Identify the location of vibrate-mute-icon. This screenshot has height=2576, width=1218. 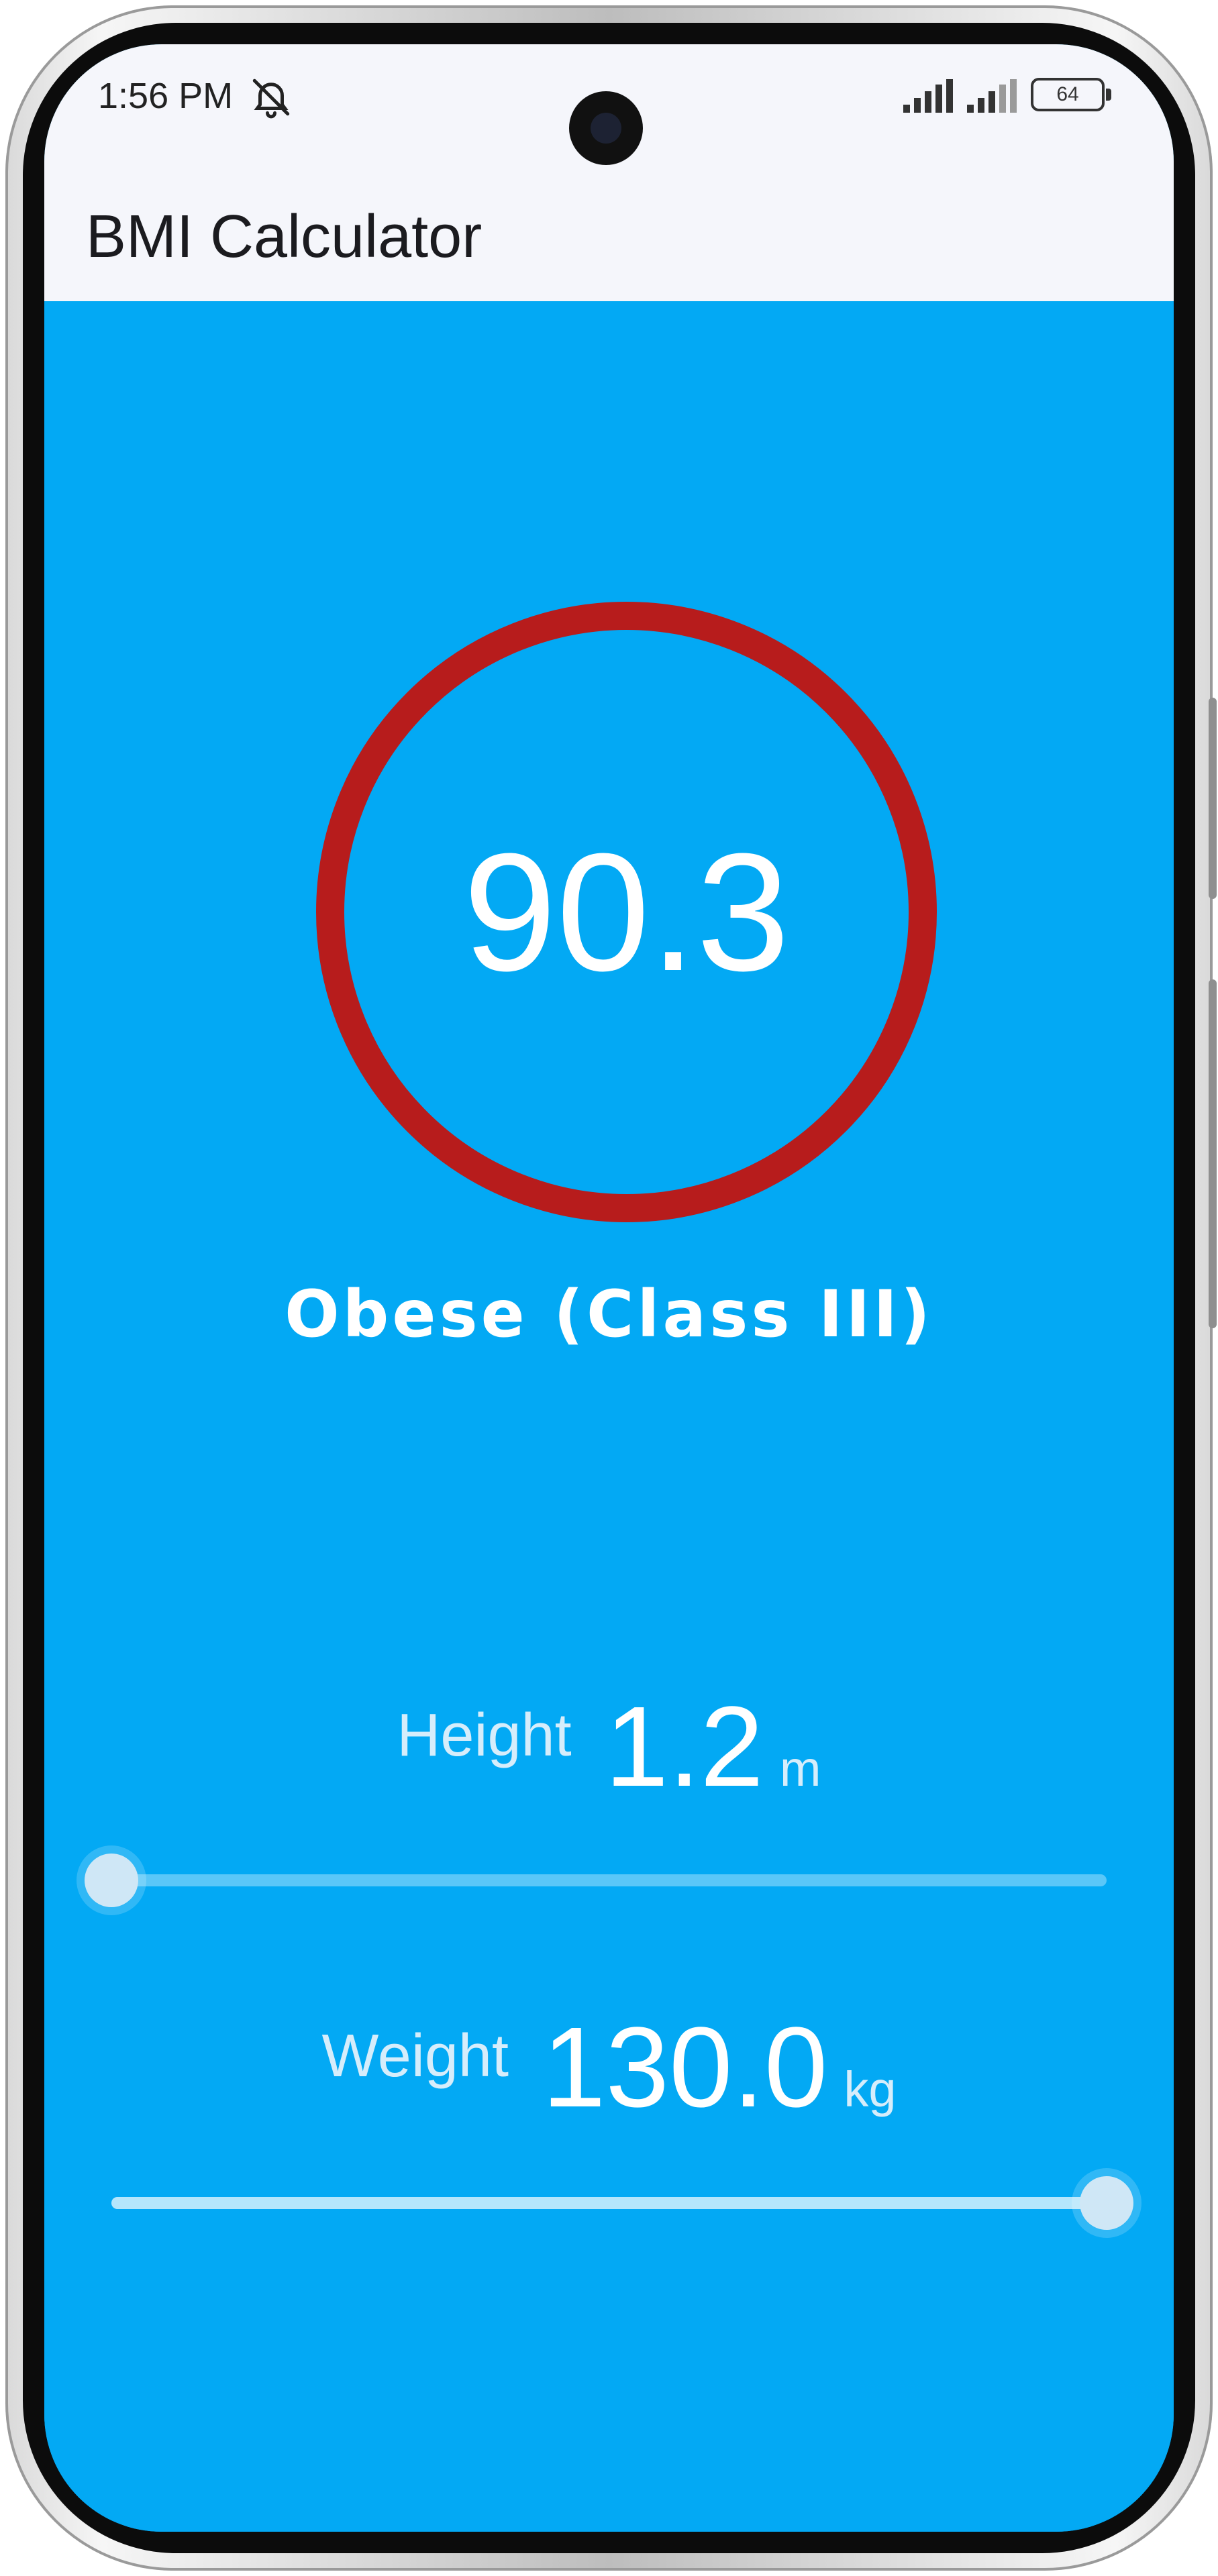
(271, 98).